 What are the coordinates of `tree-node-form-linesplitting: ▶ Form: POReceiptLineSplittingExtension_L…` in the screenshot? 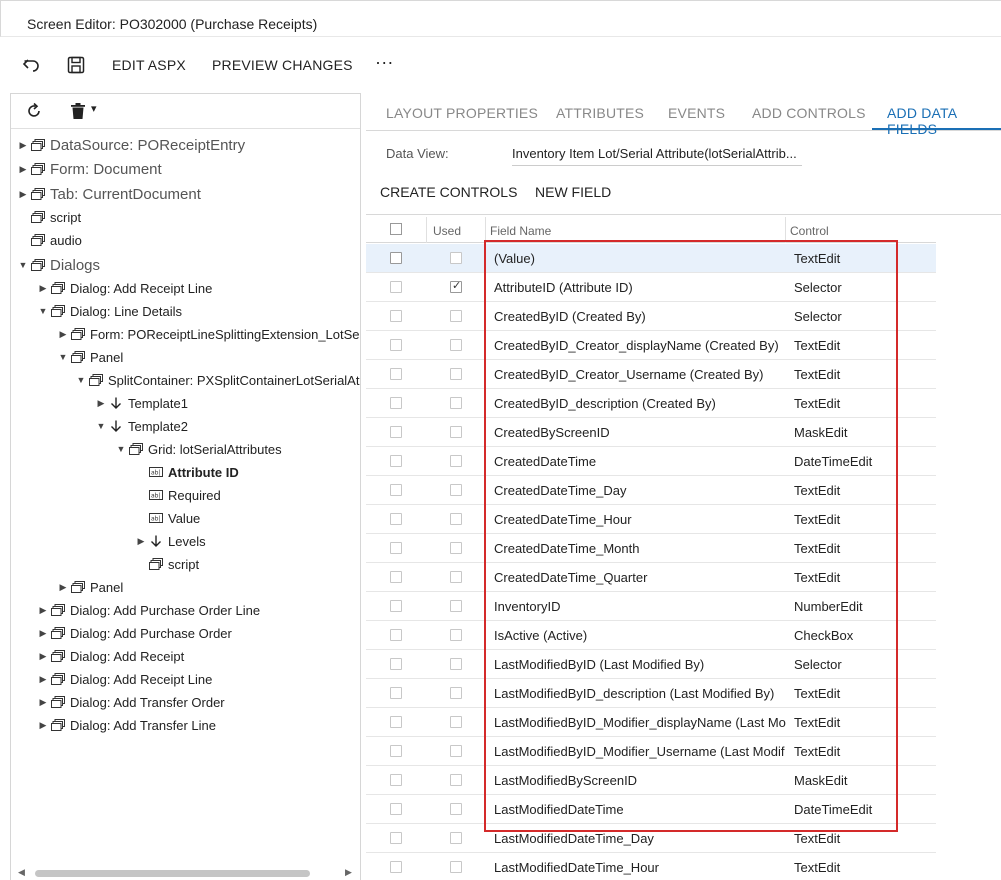 It's located at (208, 334).